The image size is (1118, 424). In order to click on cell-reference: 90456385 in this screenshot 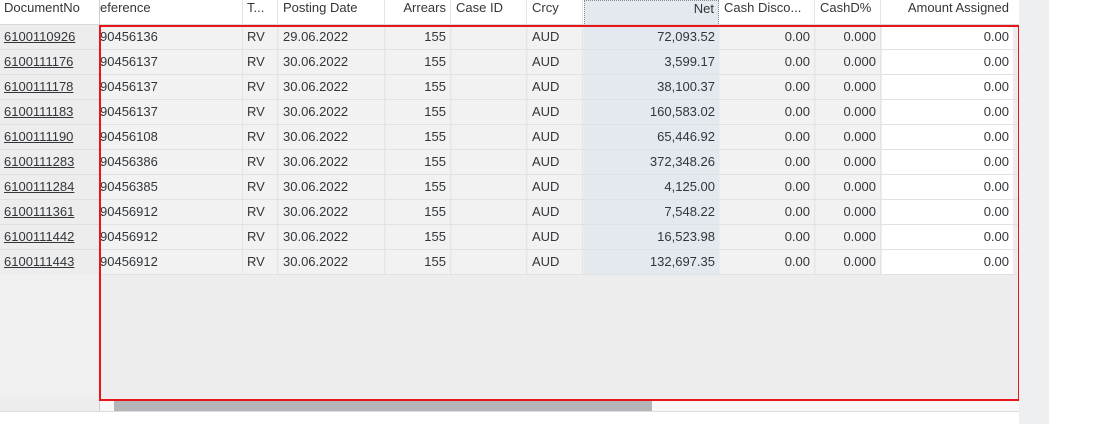, I will do `click(171, 187)`.